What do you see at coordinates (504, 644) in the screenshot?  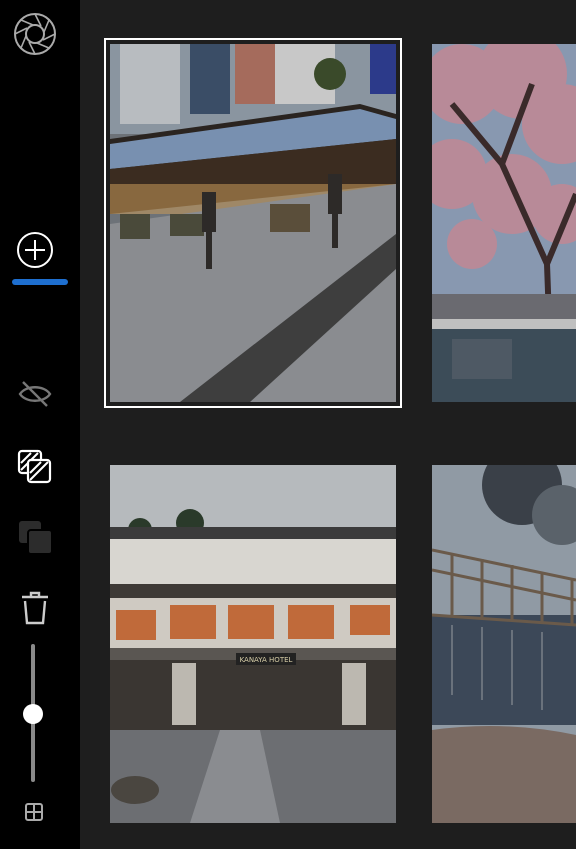 I see `photo-pier` at bounding box center [504, 644].